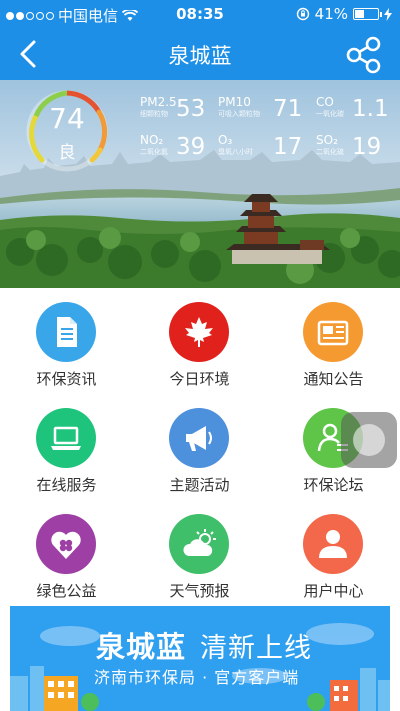 The height and width of the screenshot is (711, 400). I want to click on pollutant-value: 19, so click(367, 147).